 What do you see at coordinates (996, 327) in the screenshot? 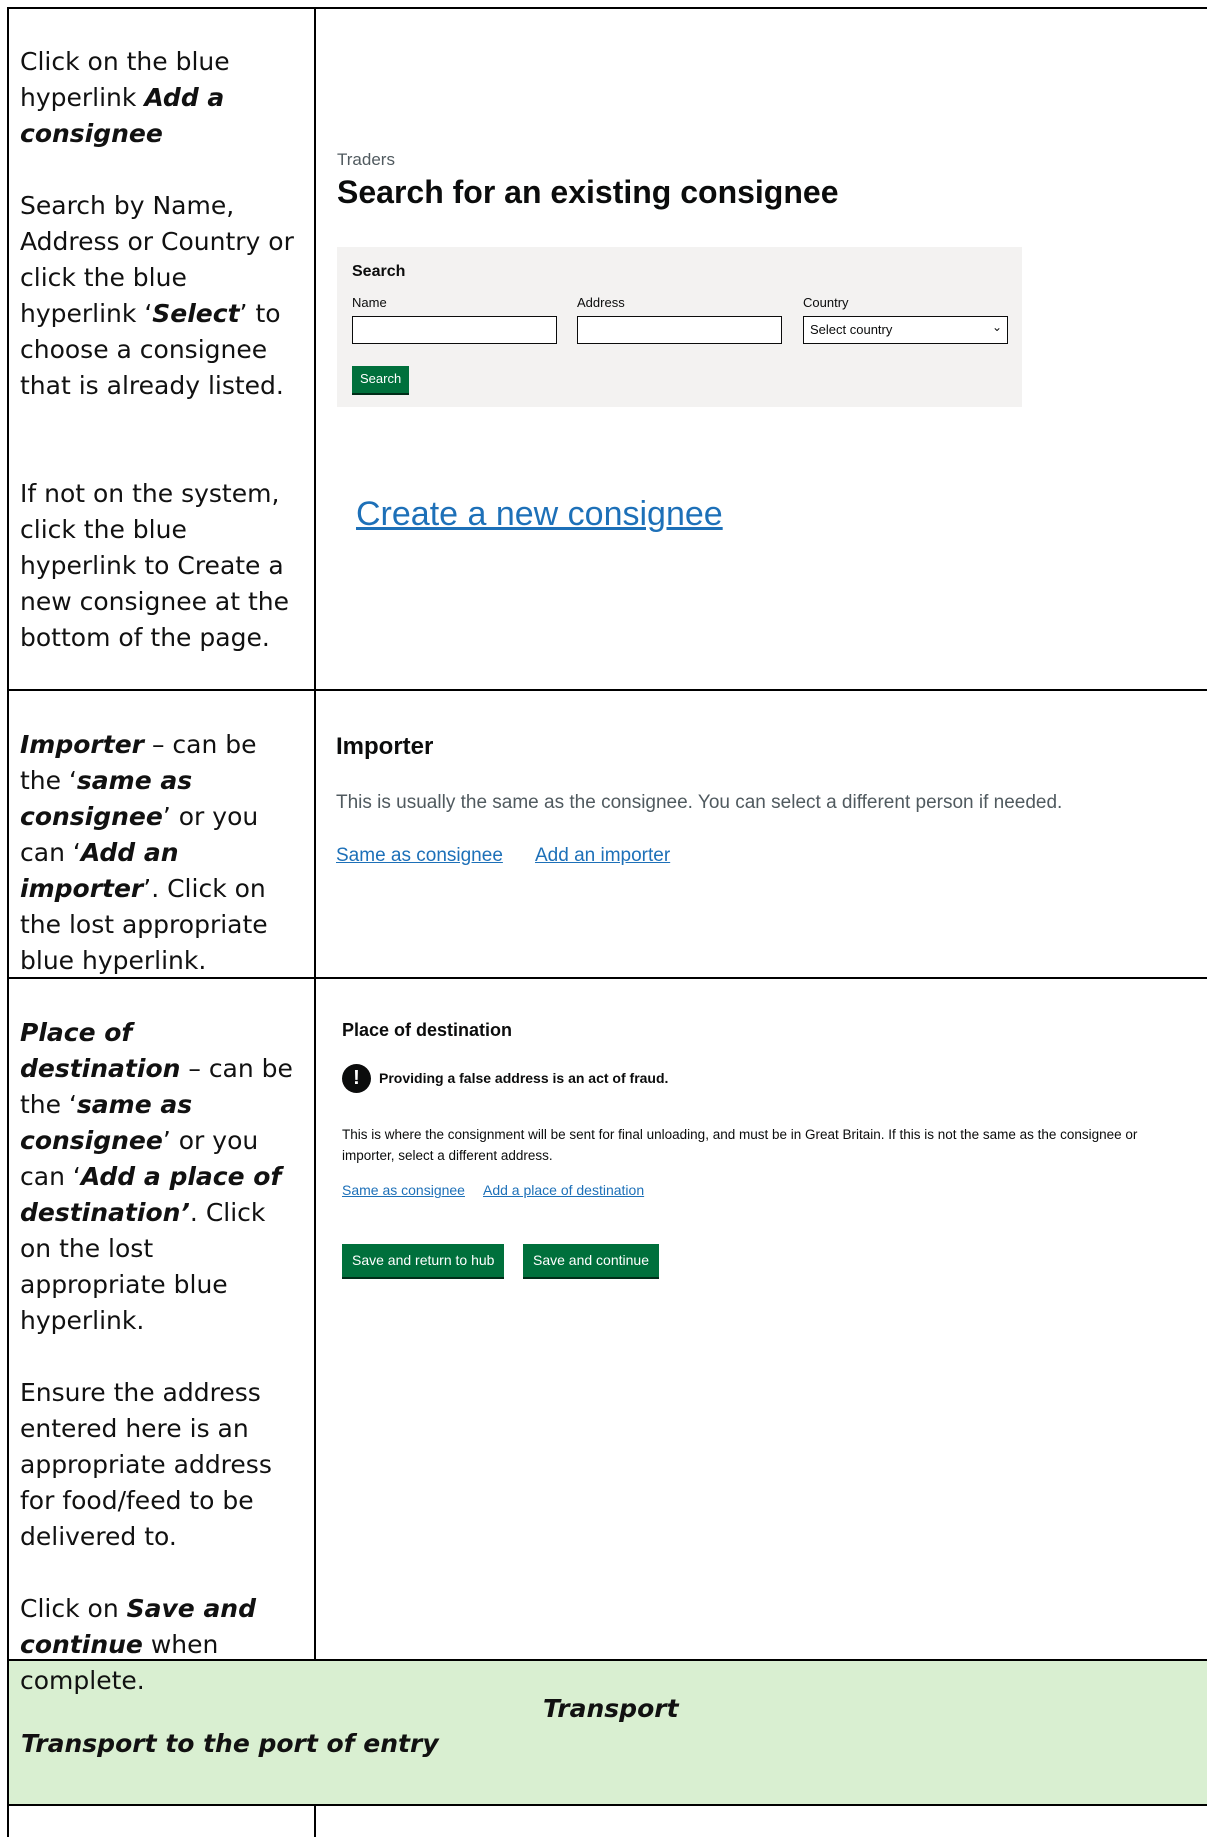
I see `chevron-down-icon: ⌄` at bounding box center [996, 327].